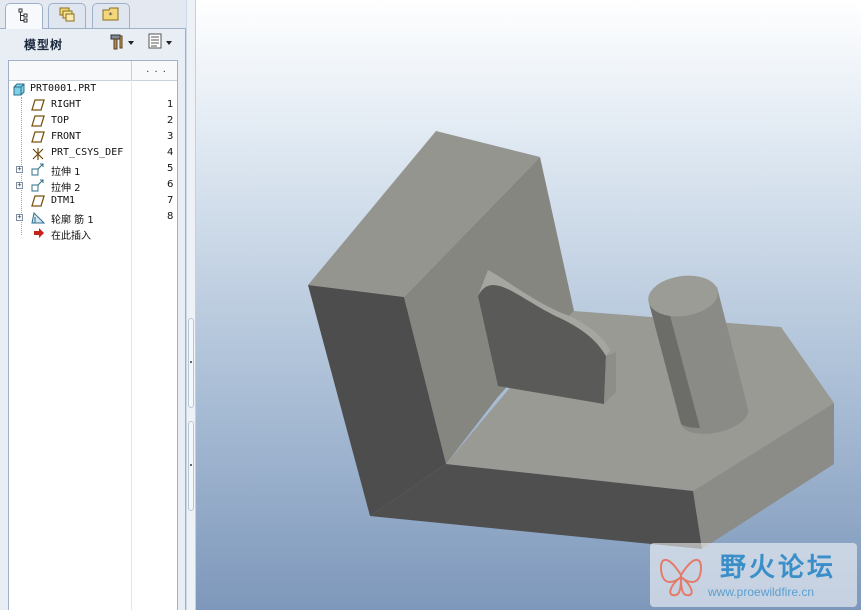 The width and height of the screenshot is (861, 610). Describe the element at coordinates (63, 200) in the screenshot. I see `tree-item-label: DTM1` at that location.